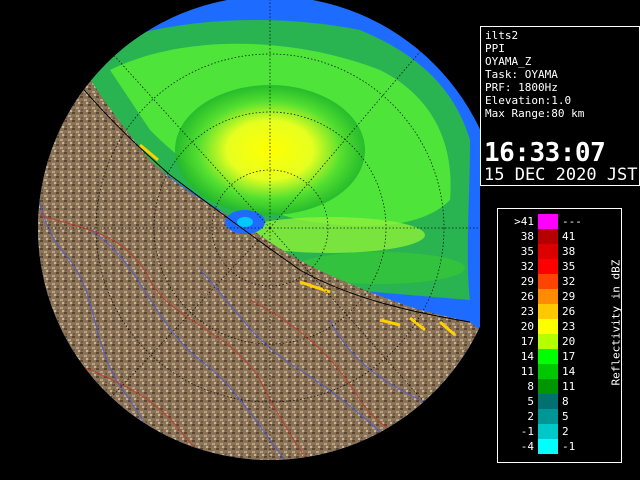  I want to click on legend-high-value: 20, so click(569, 341).